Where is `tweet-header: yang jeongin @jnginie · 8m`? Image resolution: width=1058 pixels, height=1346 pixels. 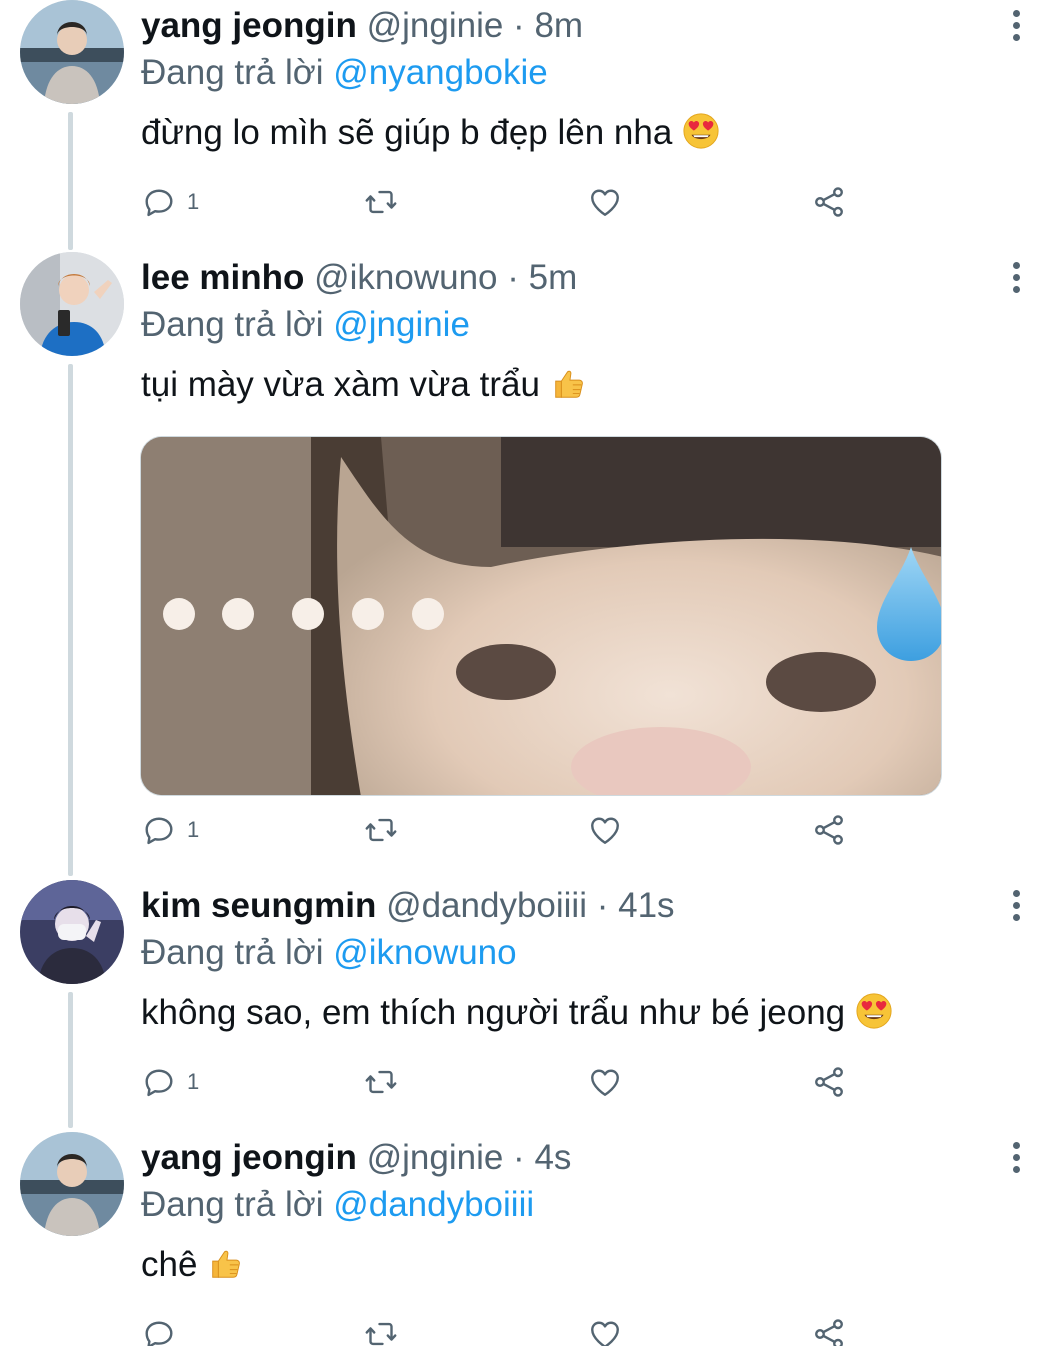 tweet-header: yang jeongin @jnginie · 8m is located at coordinates (579, 26).